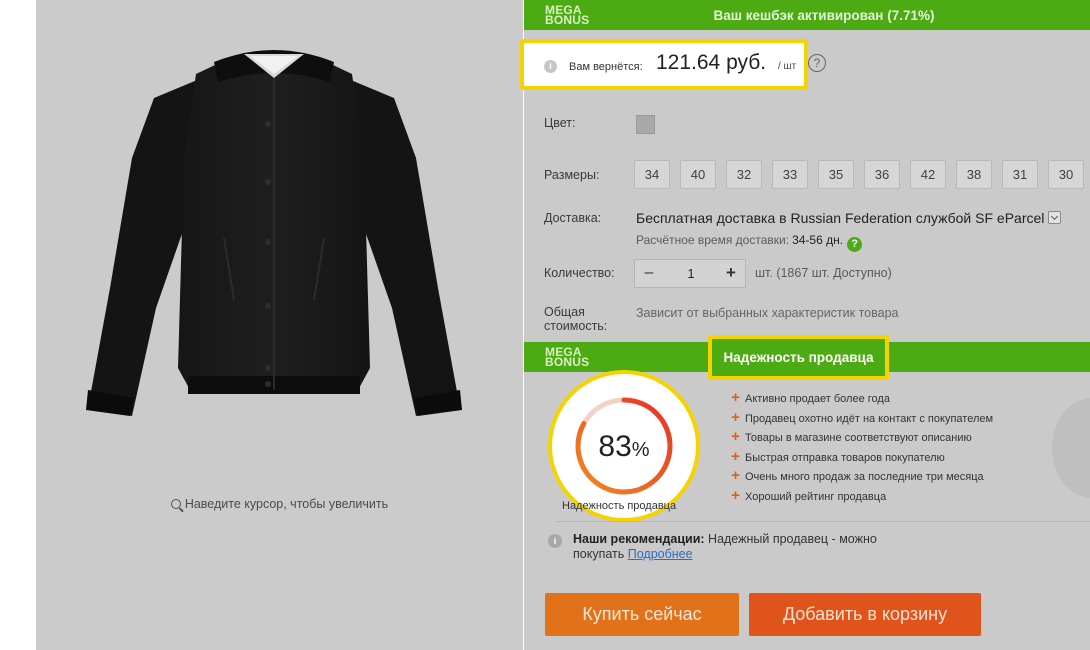 The width and height of the screenshot is (1090, 650). I want to click on size-option: 32, so click(744, 174).